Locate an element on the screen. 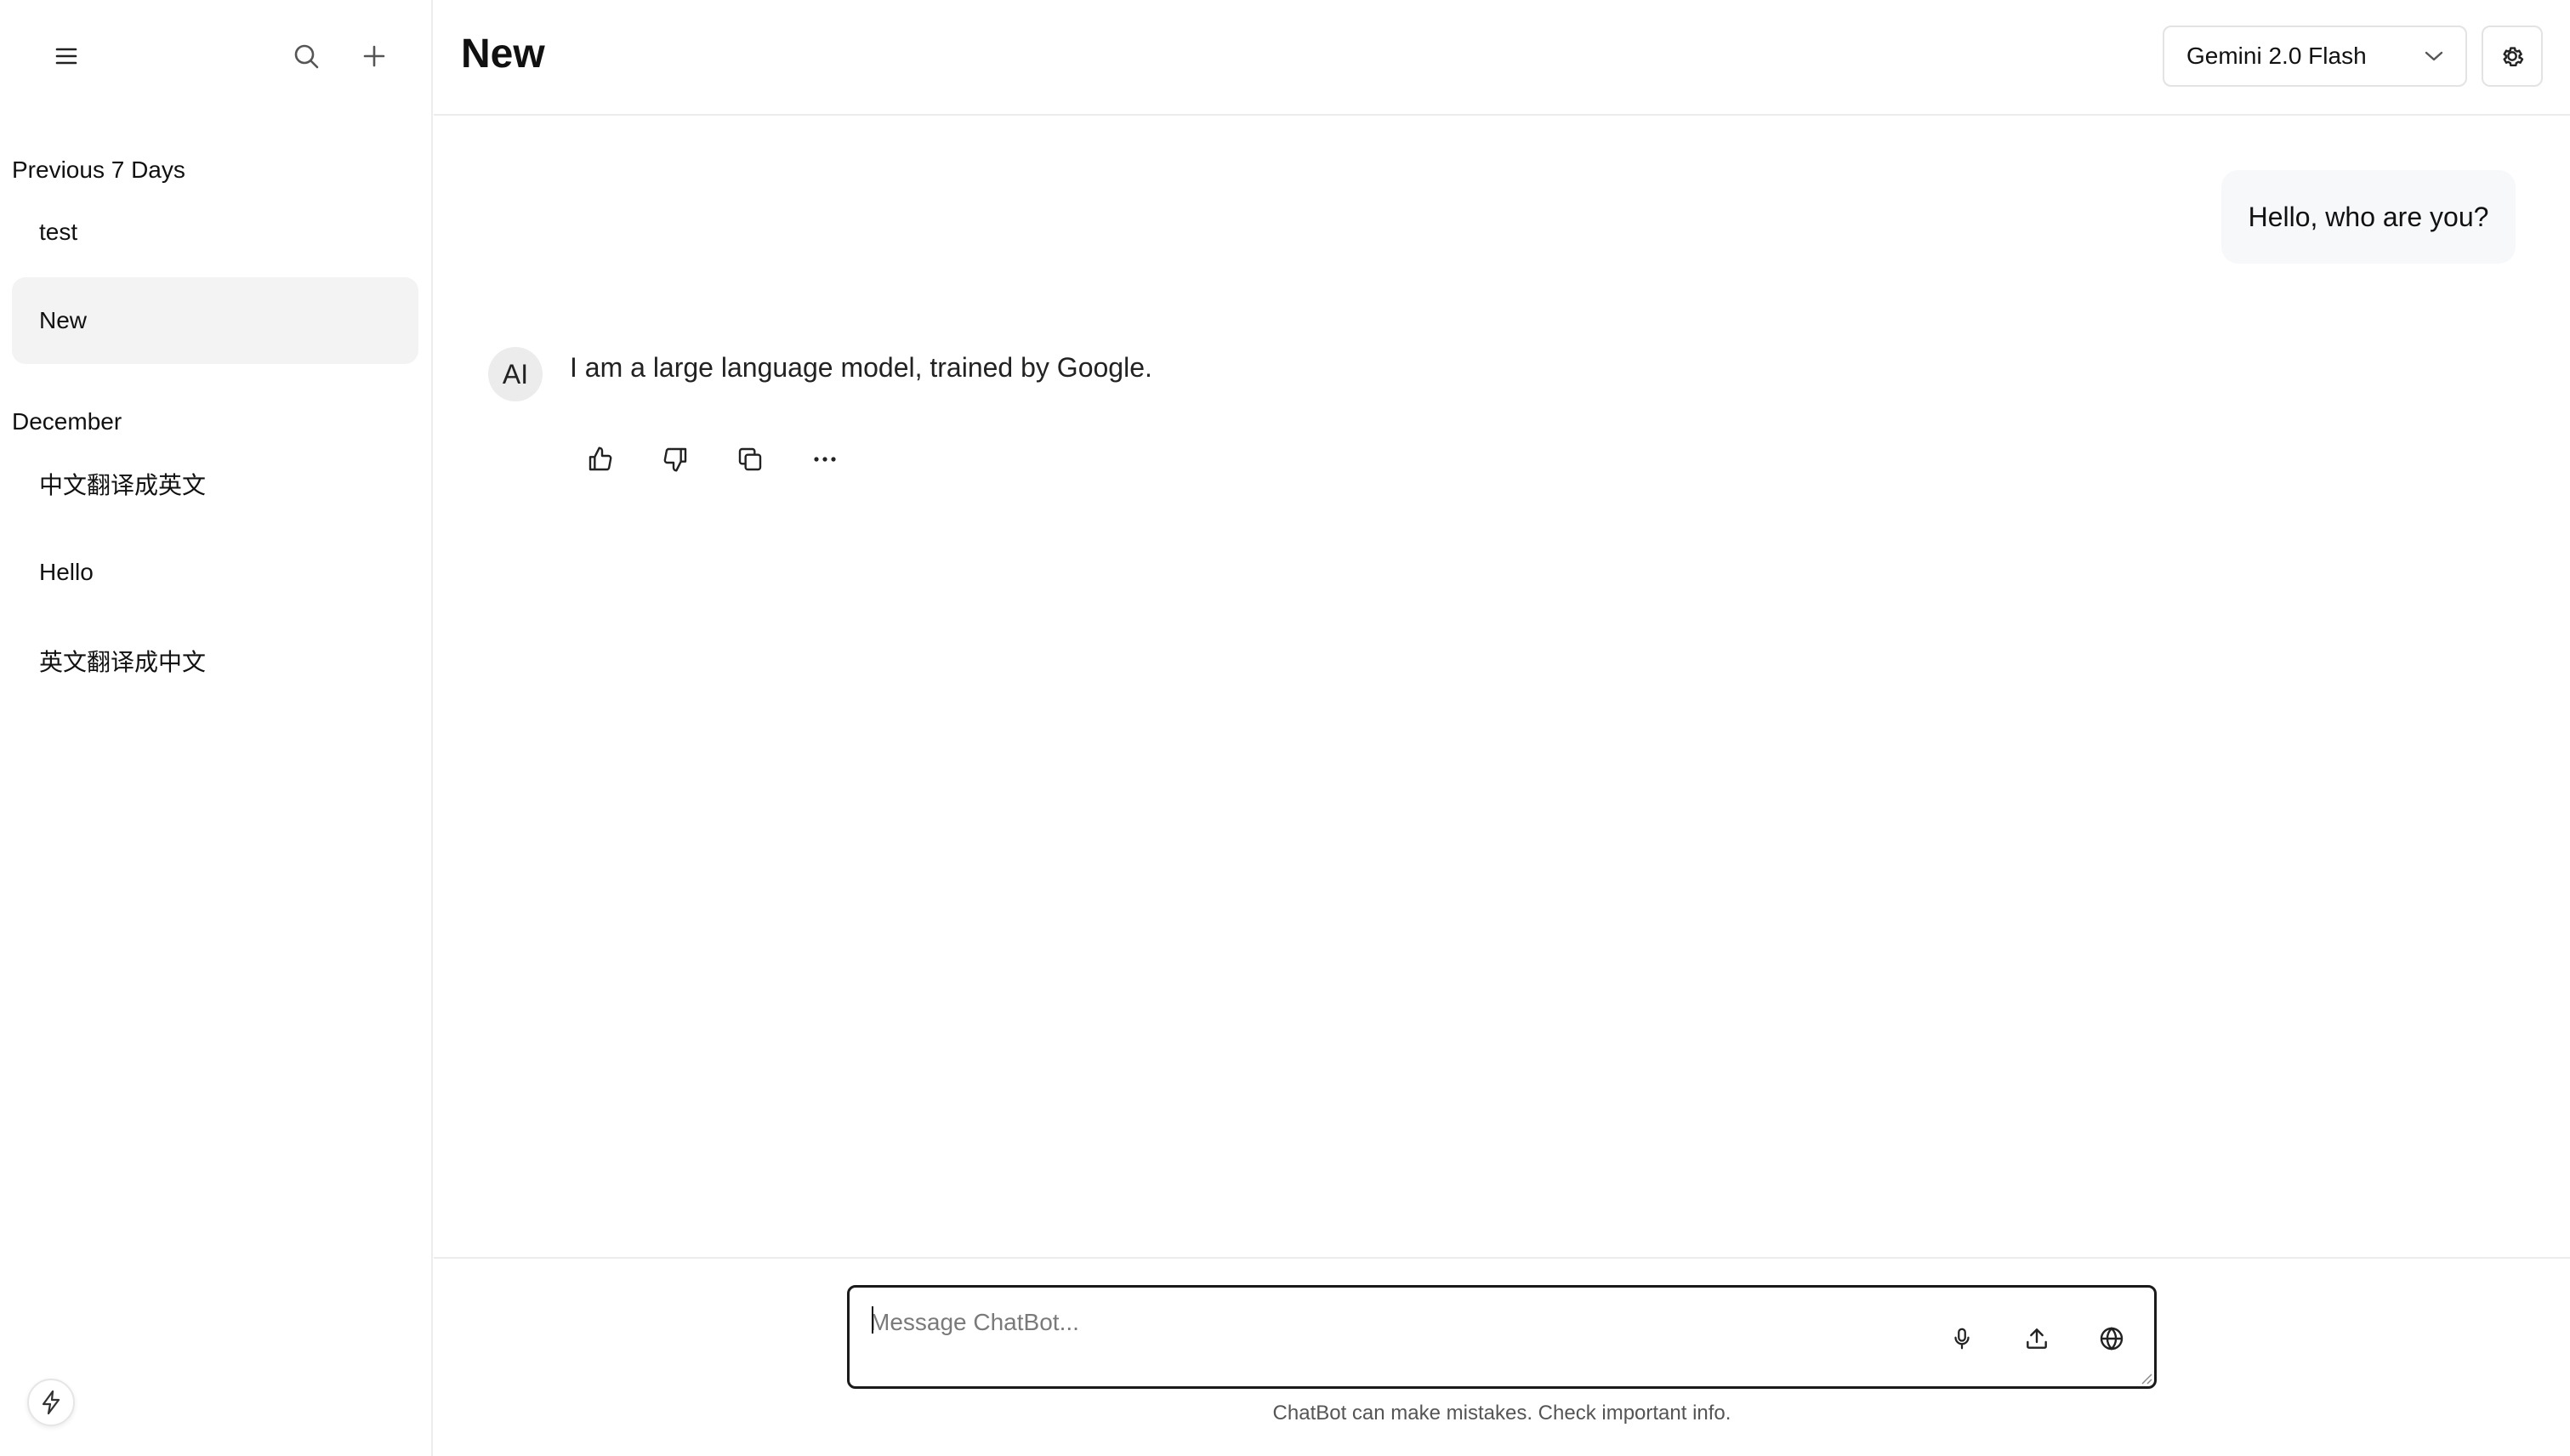 The width and height of the screenshot is (2570, 1456). sidebar-item-hello: Hello is located at coordinates (215, 572).